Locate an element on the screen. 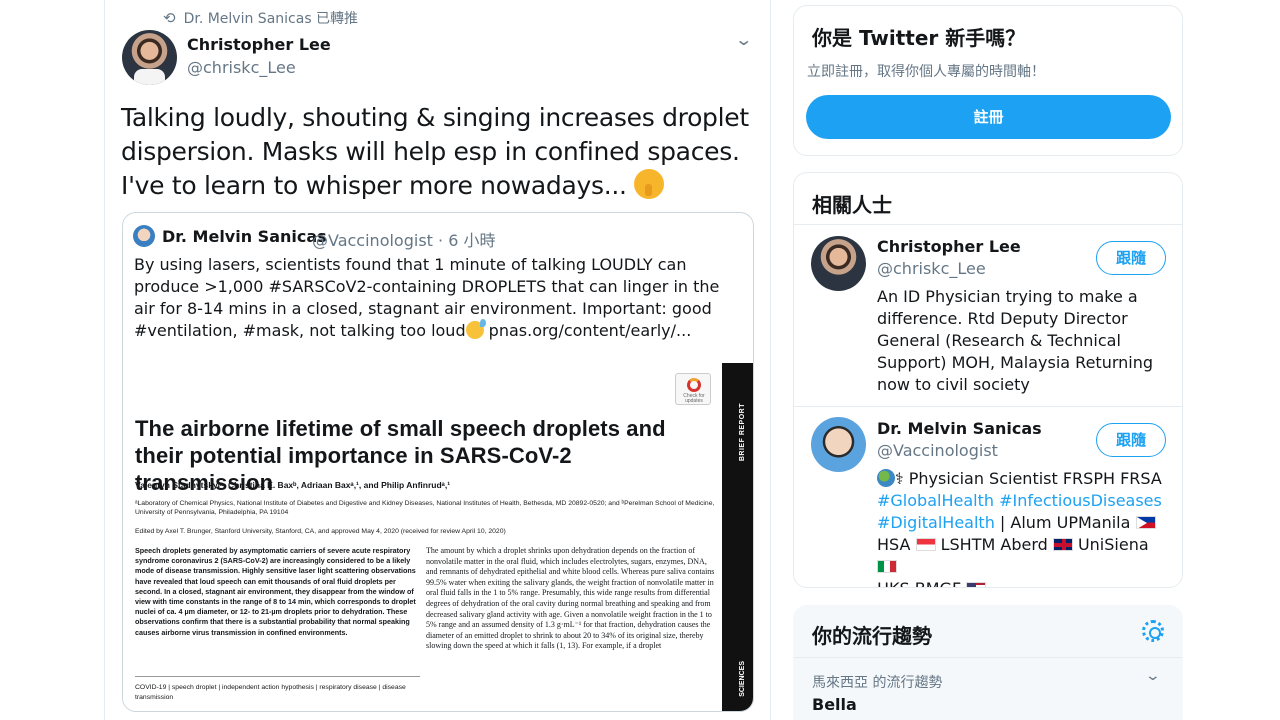 Image resolution: width=1280 pixels, height=720 pixels. trends-title: 你的流行趨勢 is located at coordinates (872, 636).